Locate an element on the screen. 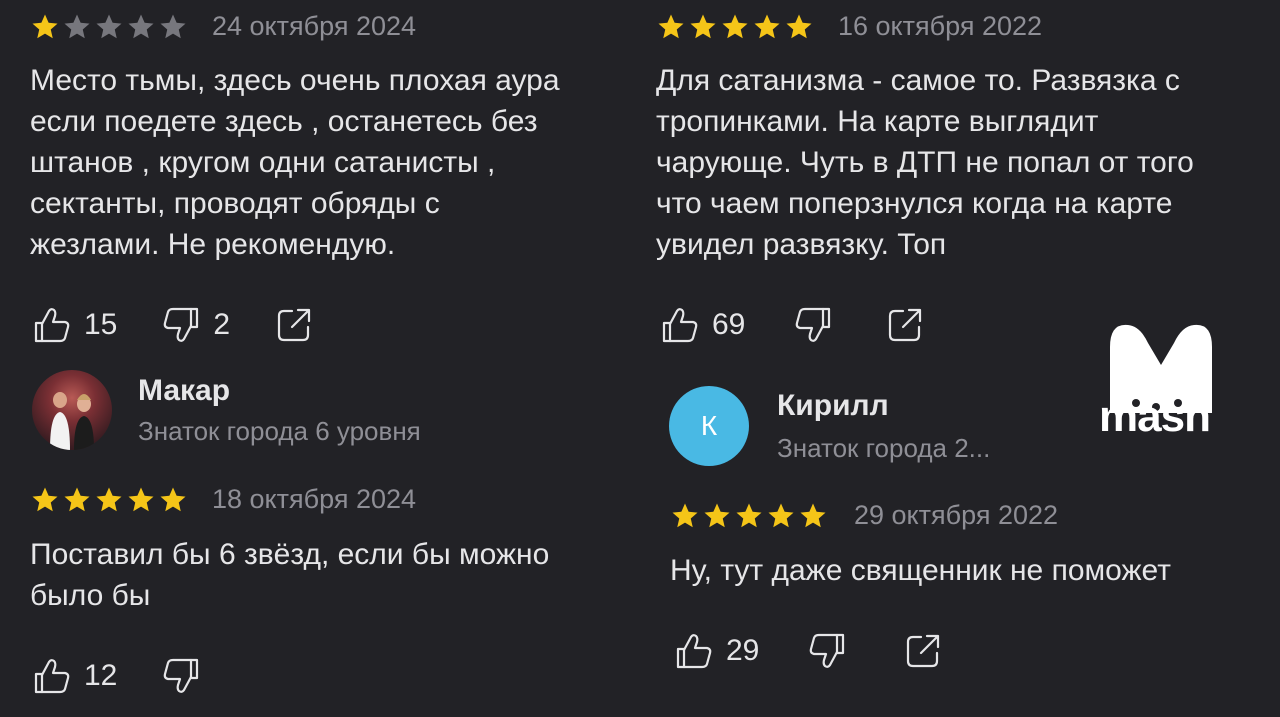 This screenshot has width=1280, height=717. review-actions: 15 2 is located at coordinates (173, 325).